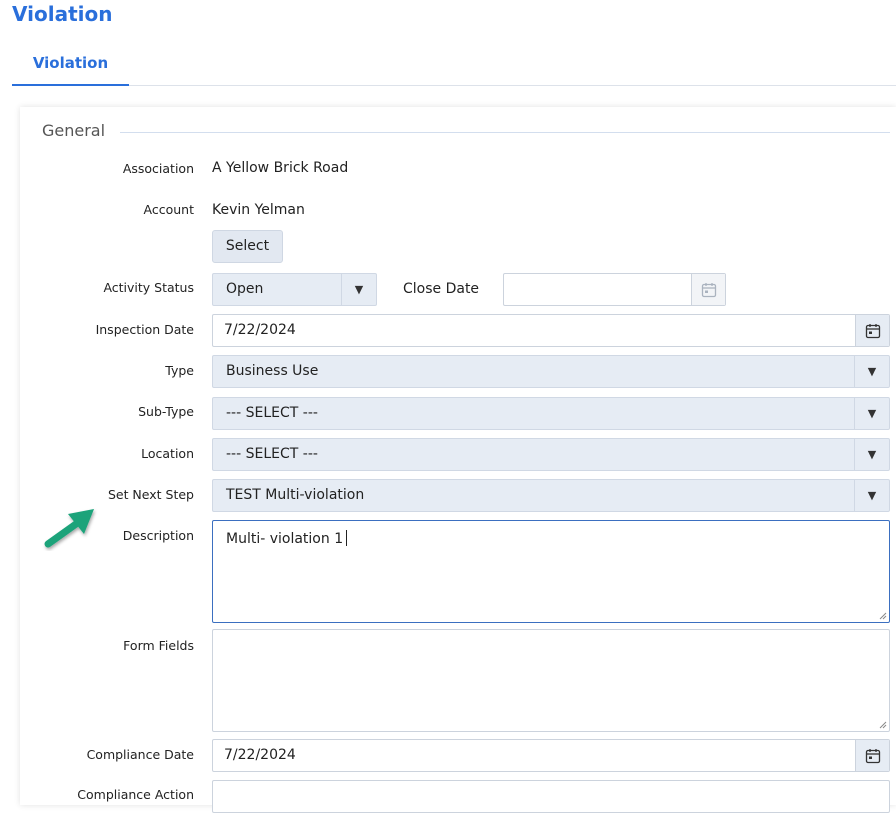  Describe the element at coordinates (158, 645) in the screenshot. I see `form-fields-label: Form Fields` at that location.